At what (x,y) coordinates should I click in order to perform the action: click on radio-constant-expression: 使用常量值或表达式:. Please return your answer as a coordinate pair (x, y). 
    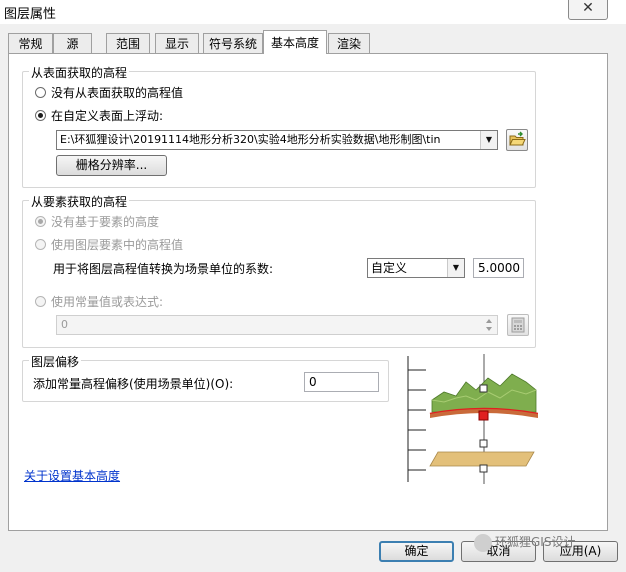
    Looking at the image, I should click on (99, 301).